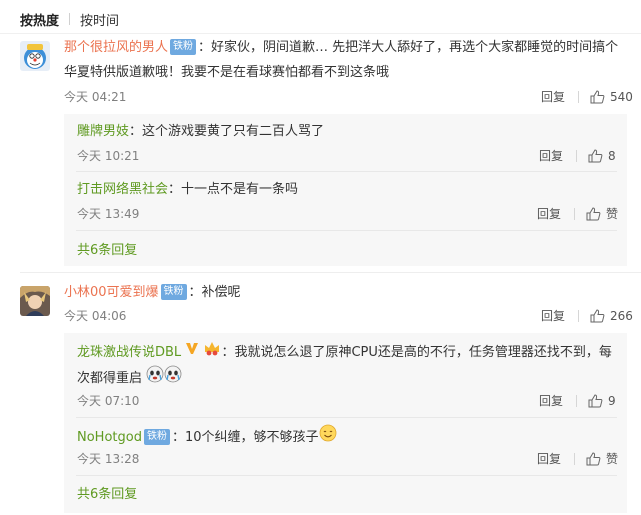 The width and height of the screenshot is (641, 515). I want to click on reply-body: ：这个游戏要黄了只有二百人骂了, so click(227, 131).